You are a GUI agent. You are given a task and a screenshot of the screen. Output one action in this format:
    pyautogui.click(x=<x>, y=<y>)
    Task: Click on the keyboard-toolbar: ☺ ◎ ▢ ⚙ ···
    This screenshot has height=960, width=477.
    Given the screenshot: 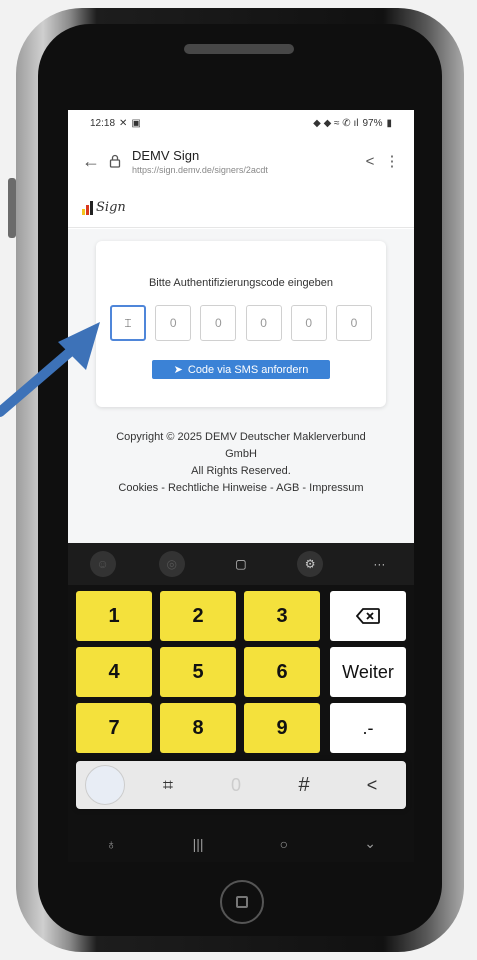 What is the action you would take?
    pyautogui.click(x=241, y=564)
    